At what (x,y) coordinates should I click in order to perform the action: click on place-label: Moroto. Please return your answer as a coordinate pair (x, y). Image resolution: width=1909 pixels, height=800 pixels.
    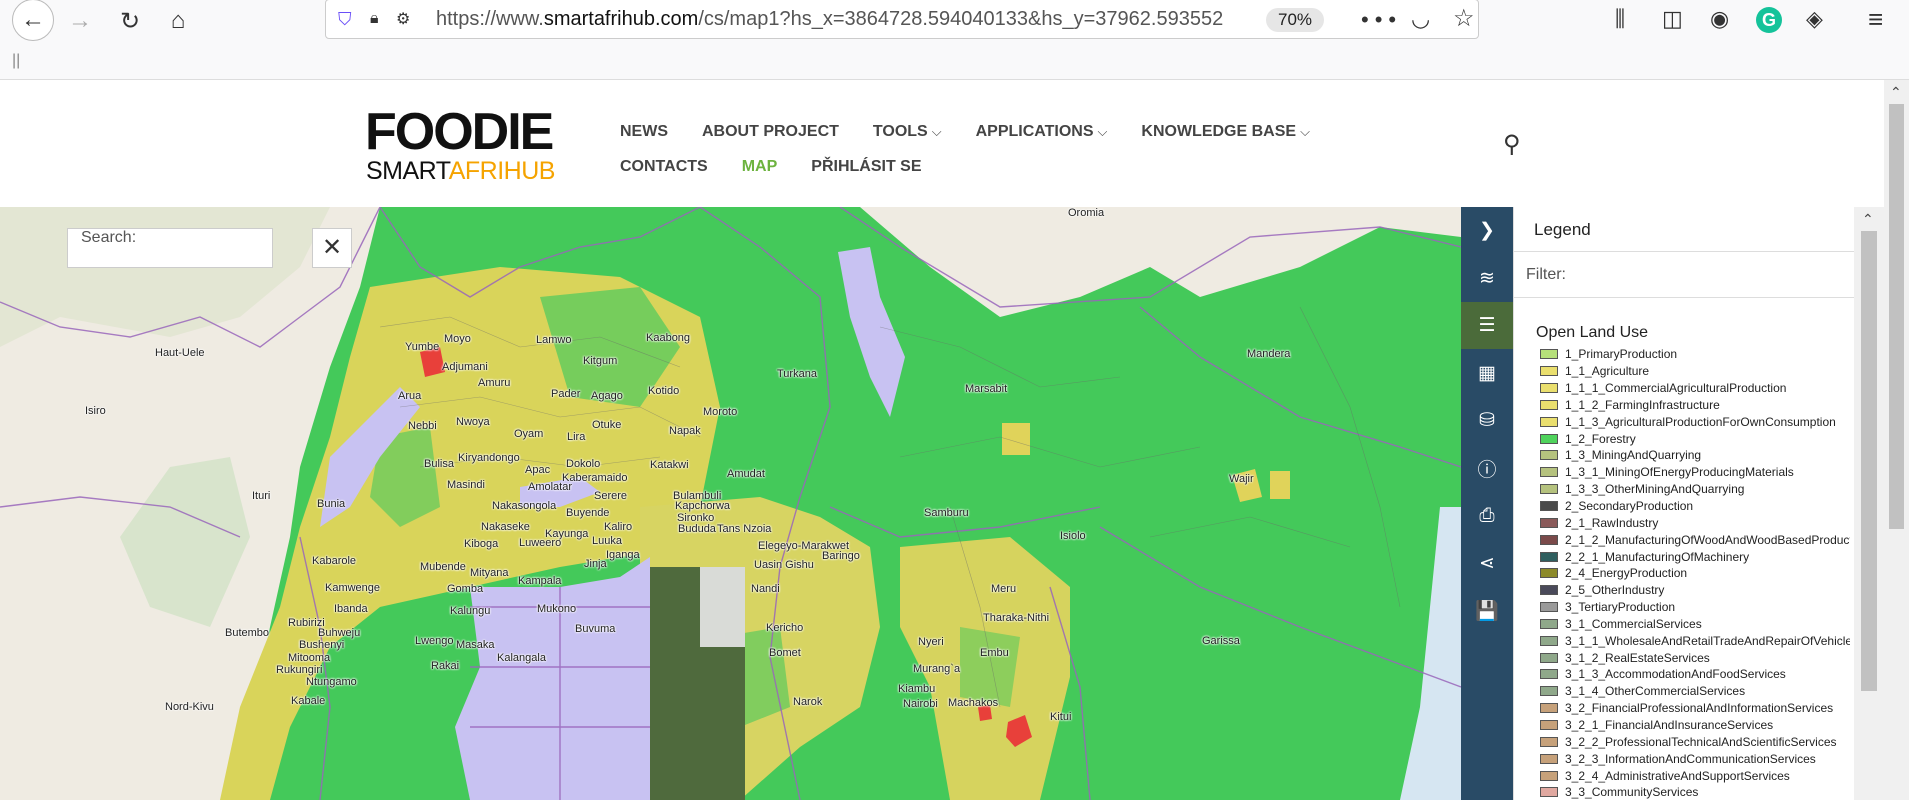
    Looking at the image, I should click on (720, 412).